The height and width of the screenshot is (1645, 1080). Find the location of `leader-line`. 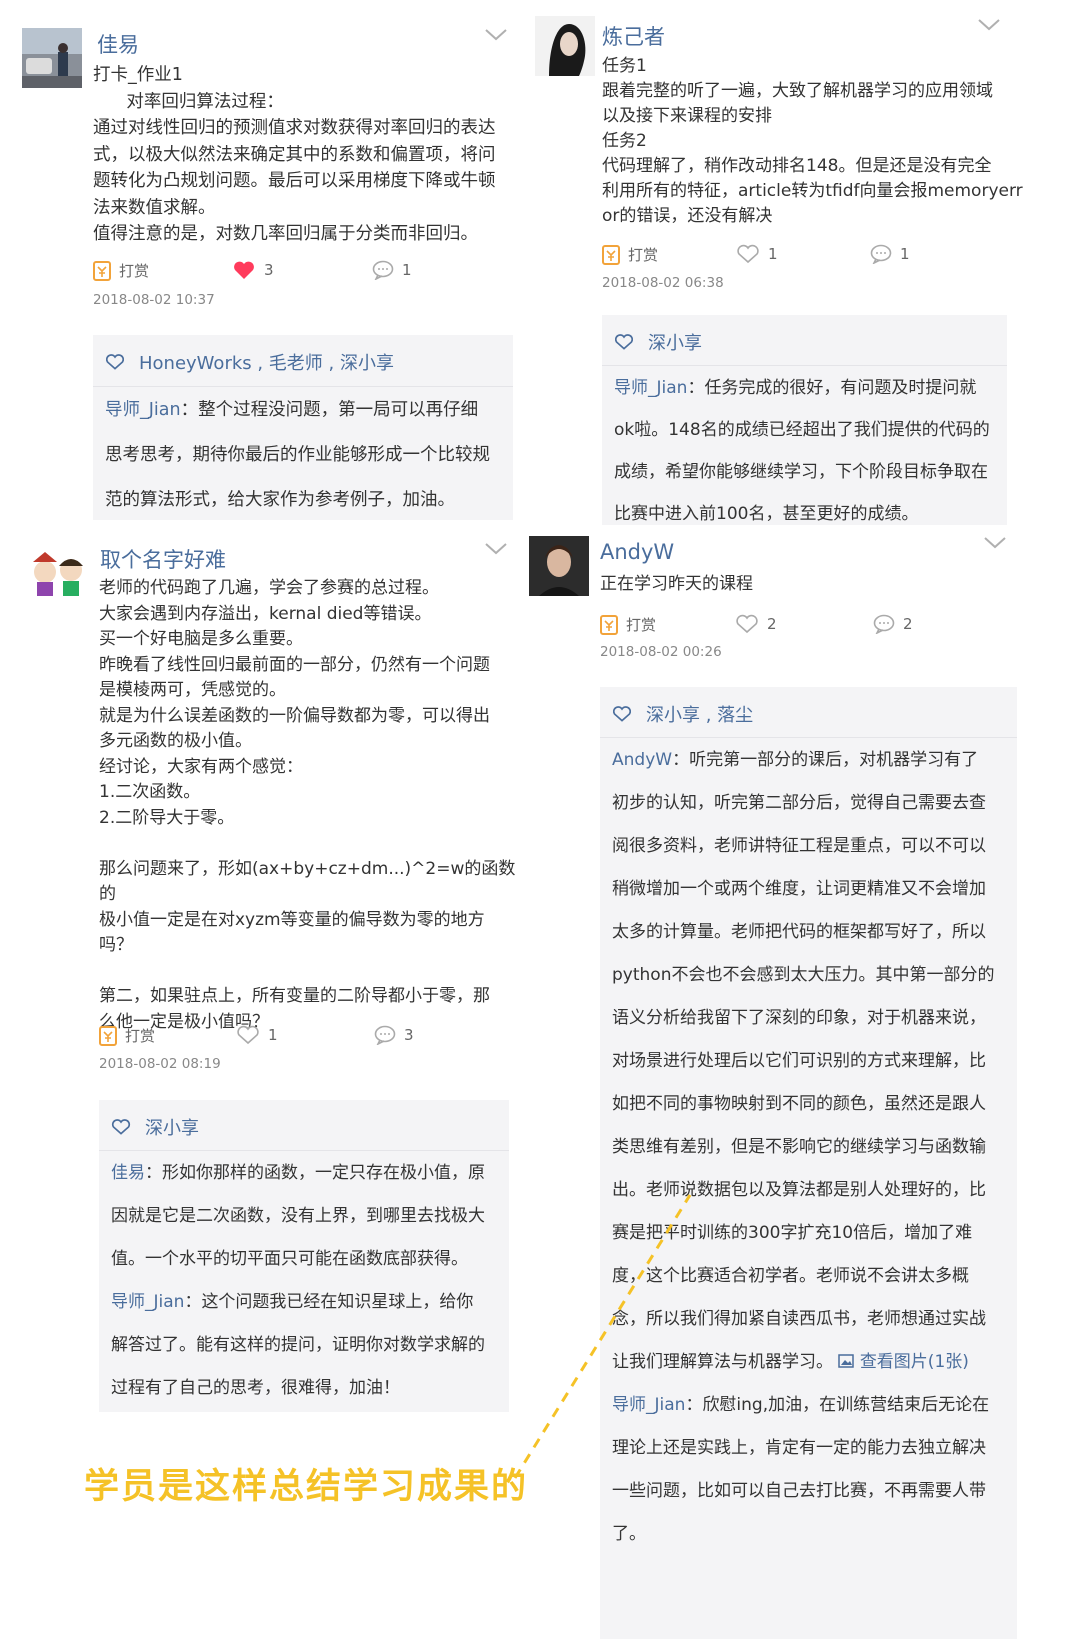

leader-line is located at coordinates (602, 1336).